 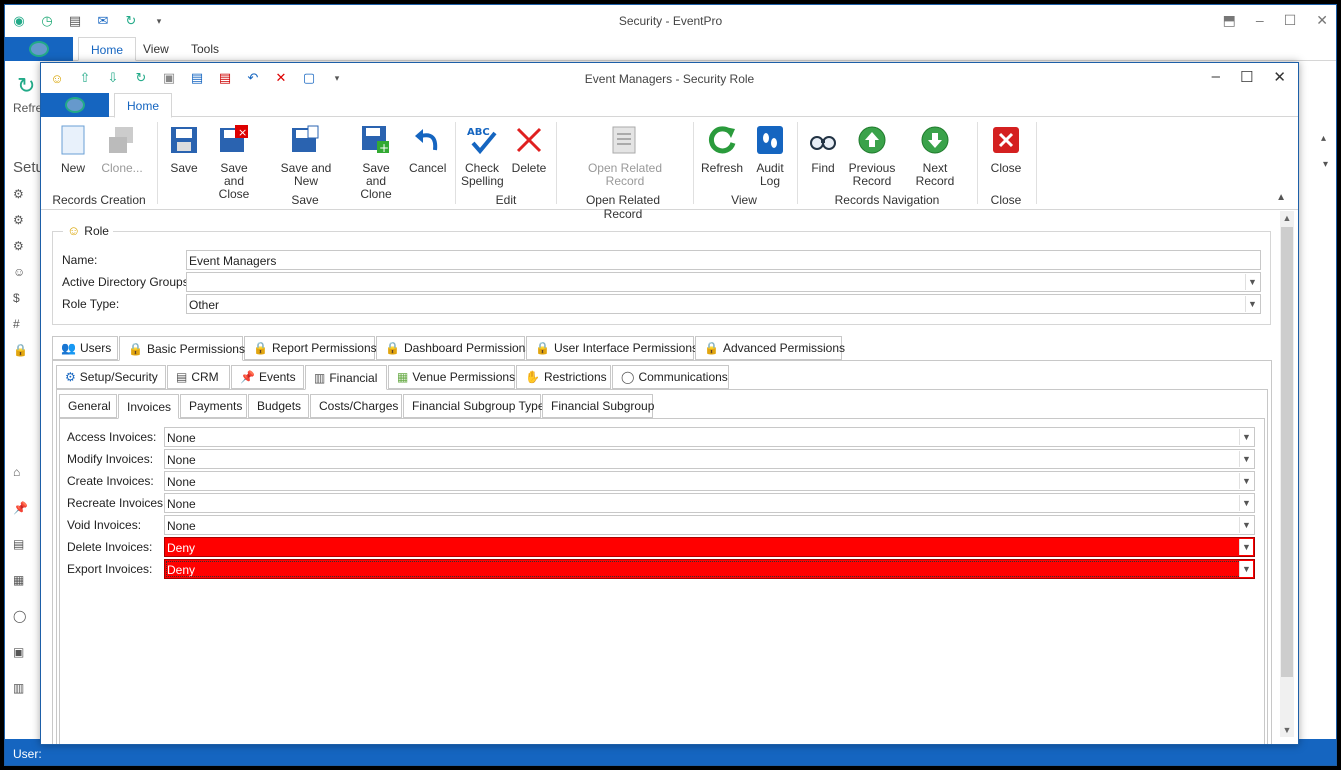 I want to click on audit-log-button: Audit Log, so click(x=770, y=156).